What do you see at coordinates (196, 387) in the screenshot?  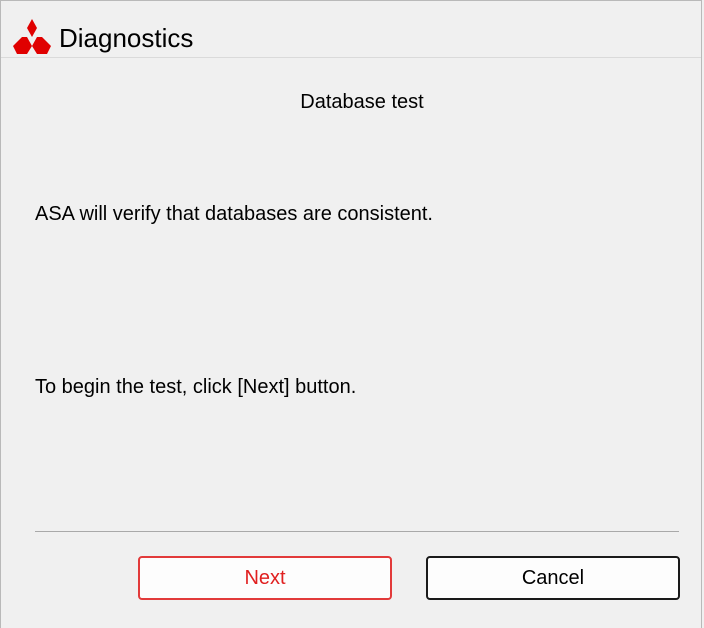 I see `instruction-message: To begin the test, click [Next] button.` at bounding box center [196, 387].